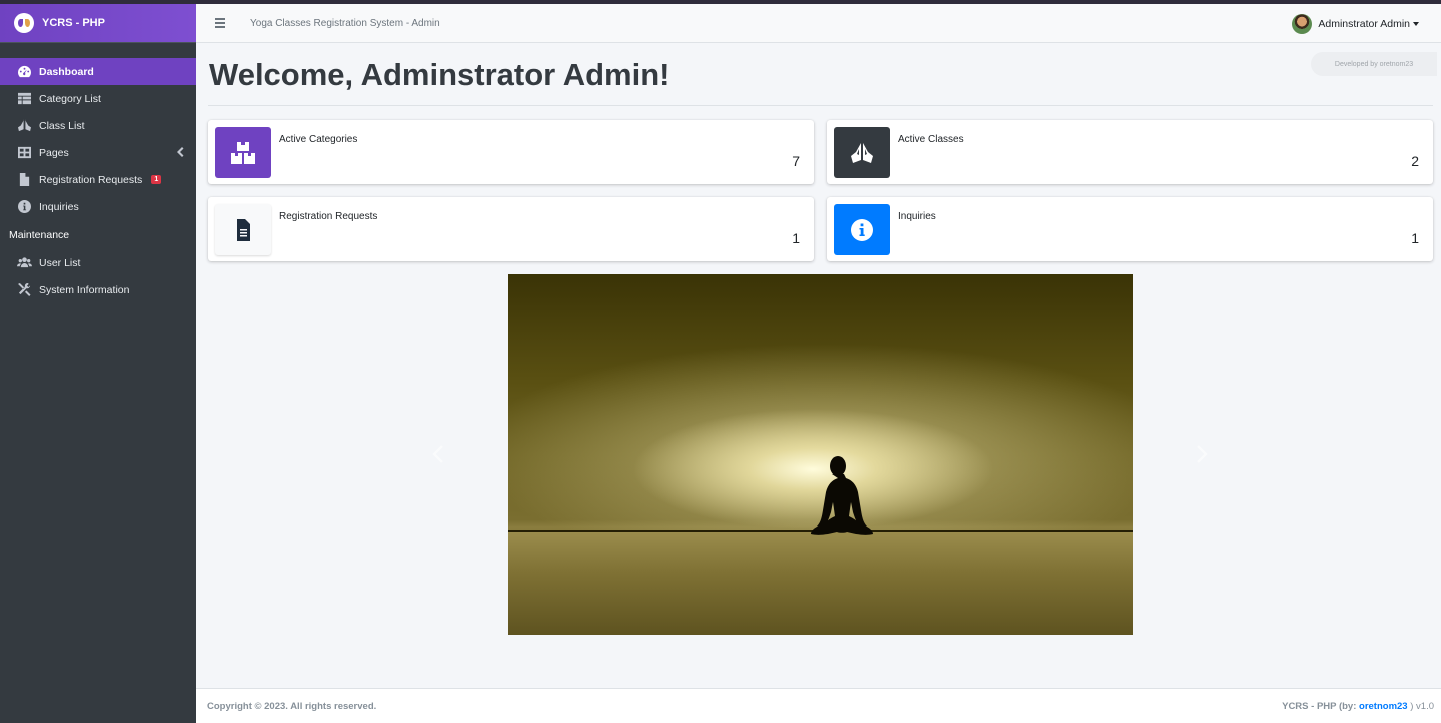 This screenshot has height=723, width=1441. I want to click on hamburger-menu-icon, so click(221, 23).